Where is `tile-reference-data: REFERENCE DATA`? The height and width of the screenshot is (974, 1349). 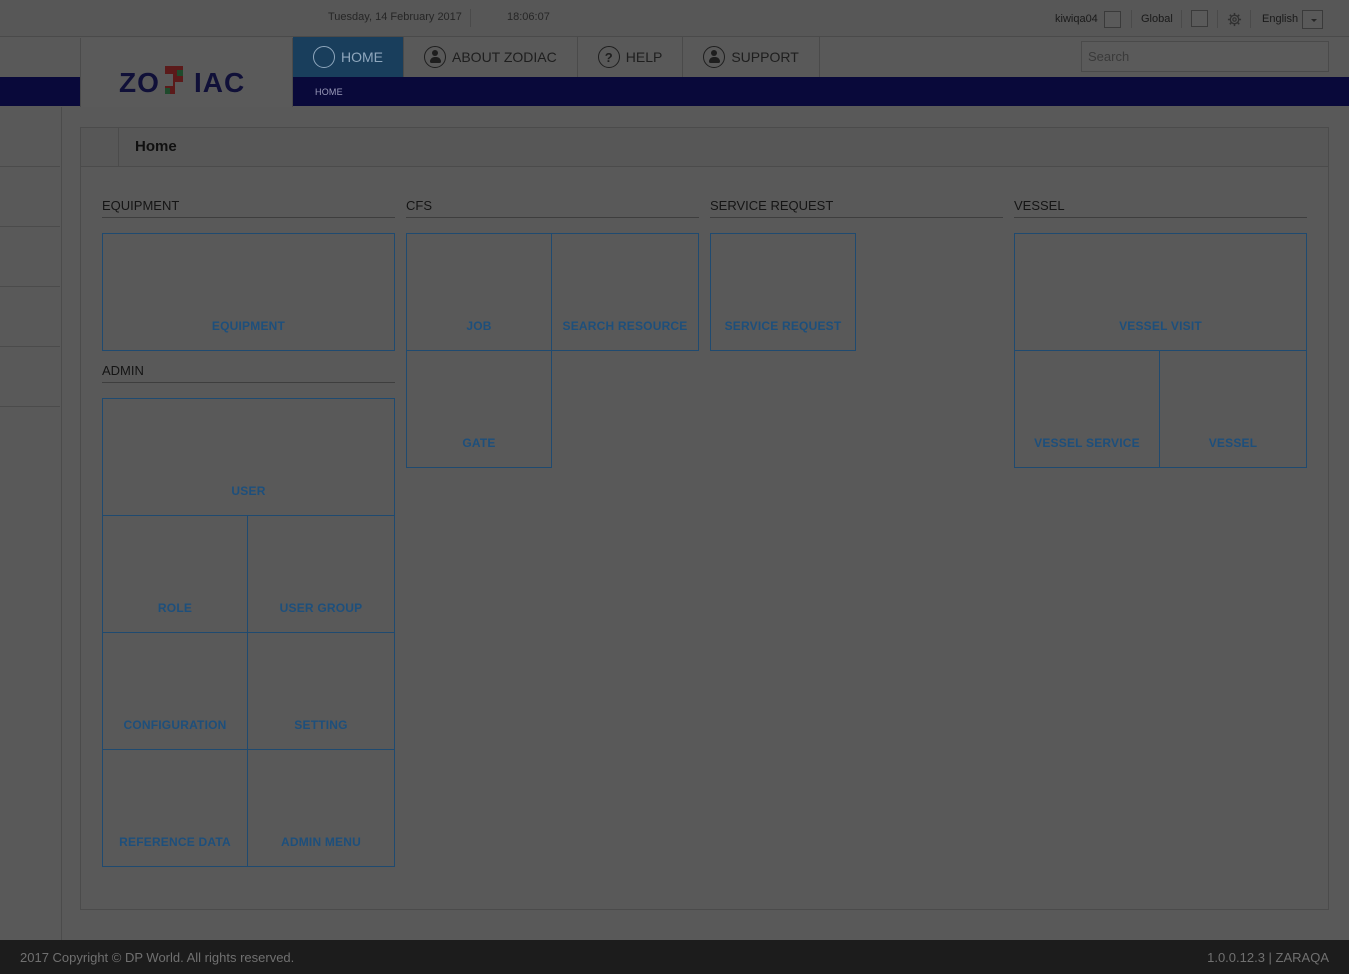 tile-reference-data: REFERENCE DATA is located at coordinates (175, 808).